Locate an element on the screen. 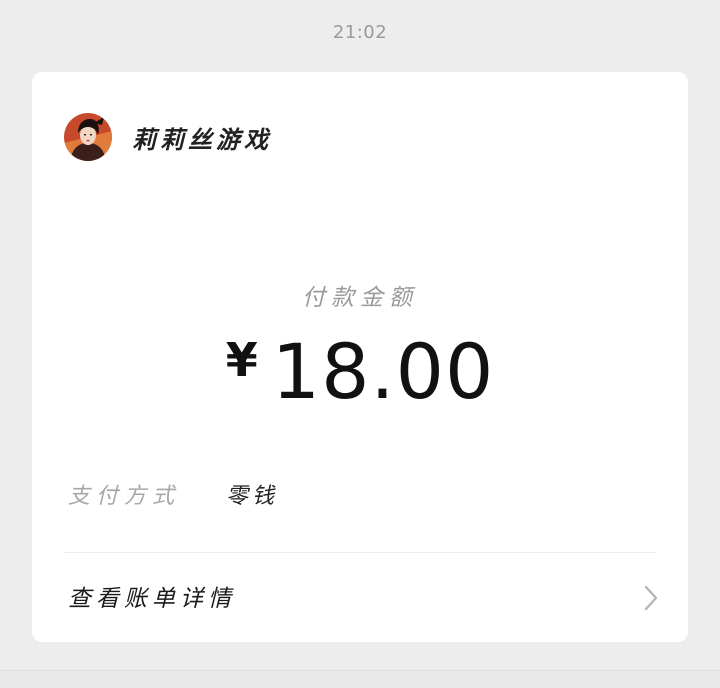 This screenshot has height=688, width=720. pay-method-row: 支付方式 零钱 is located at coordinates (173, 494).